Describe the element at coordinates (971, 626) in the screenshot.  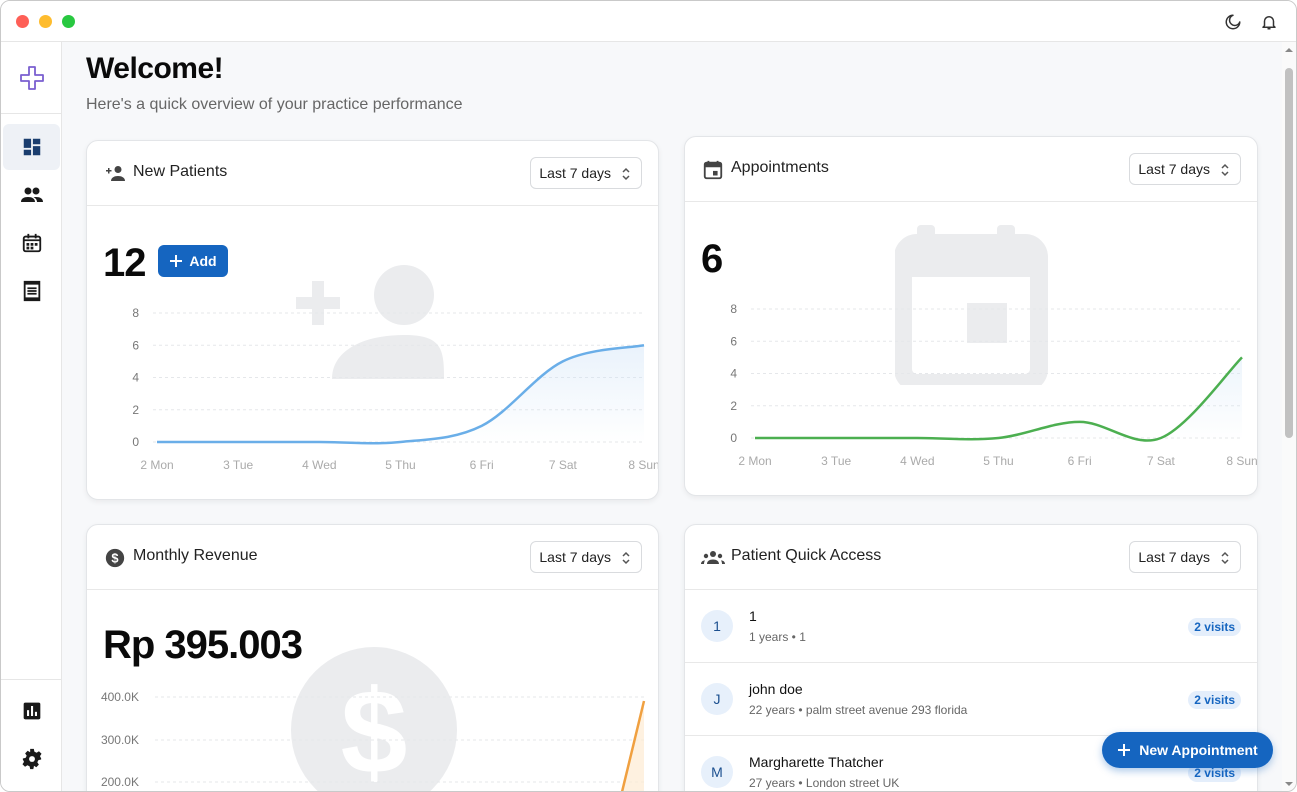
I see `patient-row: 1 1 1 years • 1 2 visits` at that location.